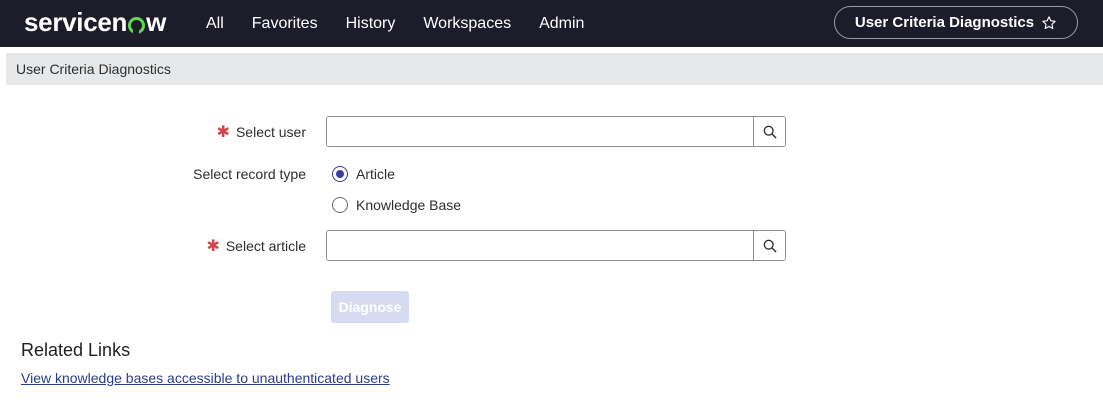 The image size is (1103, 406). What do you see at coordinates (540, 245) in the screenshot?
I see `select-article-input` at bounding box center [540, 245].